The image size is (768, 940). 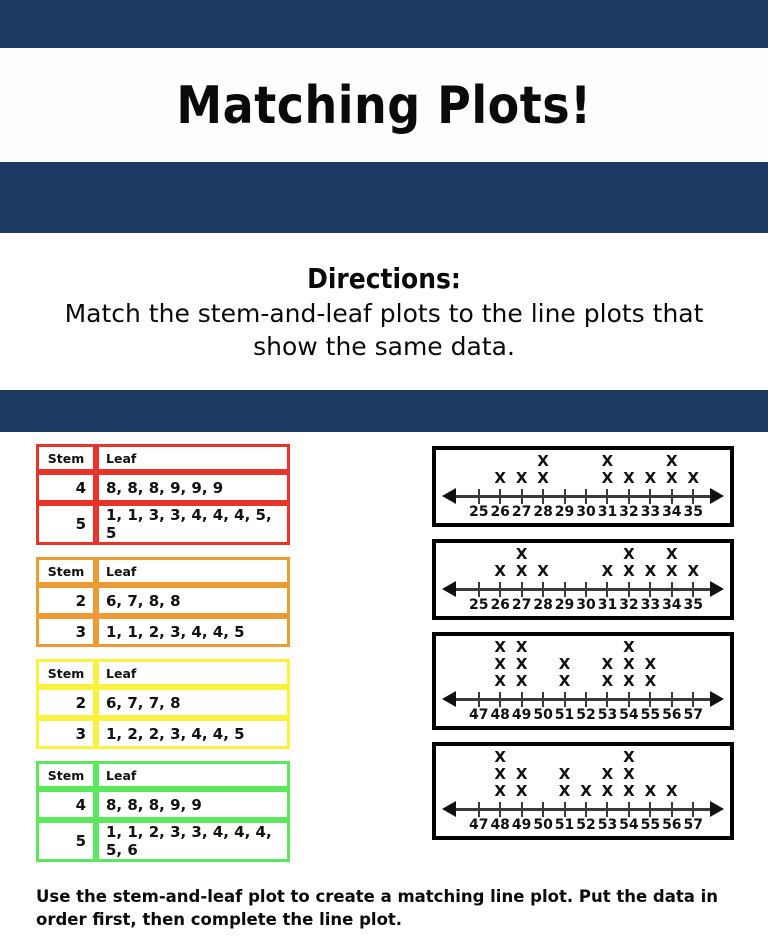 I want to click on line-plot-column-28: XX, so click(x=542, y=471).